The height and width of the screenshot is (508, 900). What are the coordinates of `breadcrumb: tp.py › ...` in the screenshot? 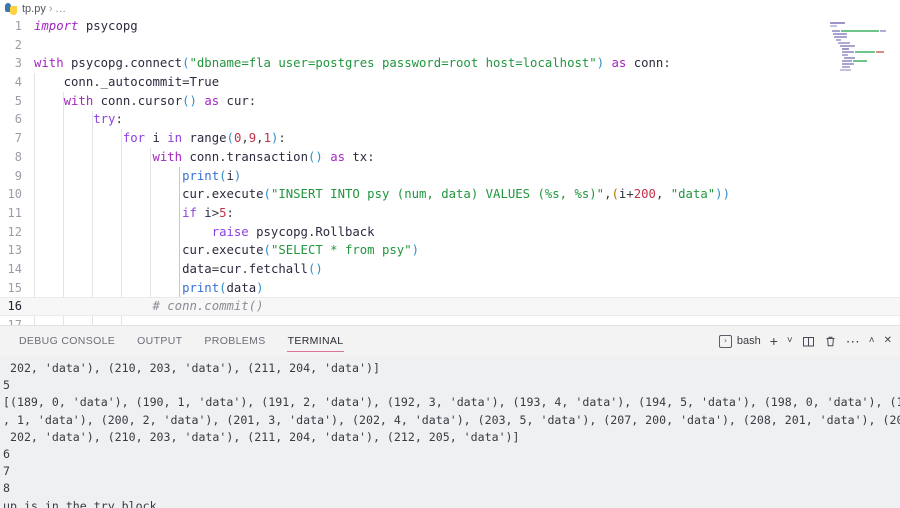 It's located at (450, 8).